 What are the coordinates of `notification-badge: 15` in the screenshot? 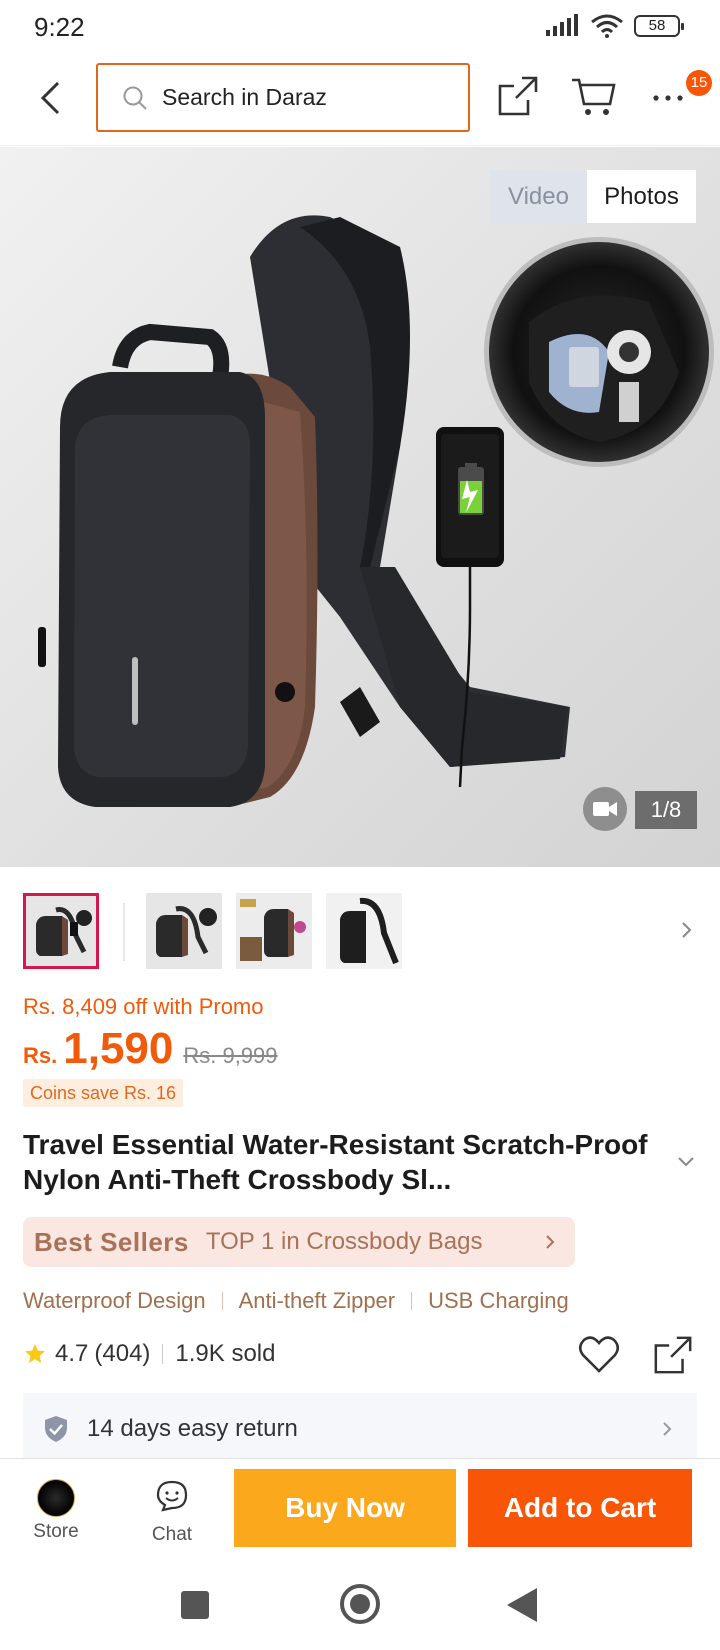 It's located at (699, 83).